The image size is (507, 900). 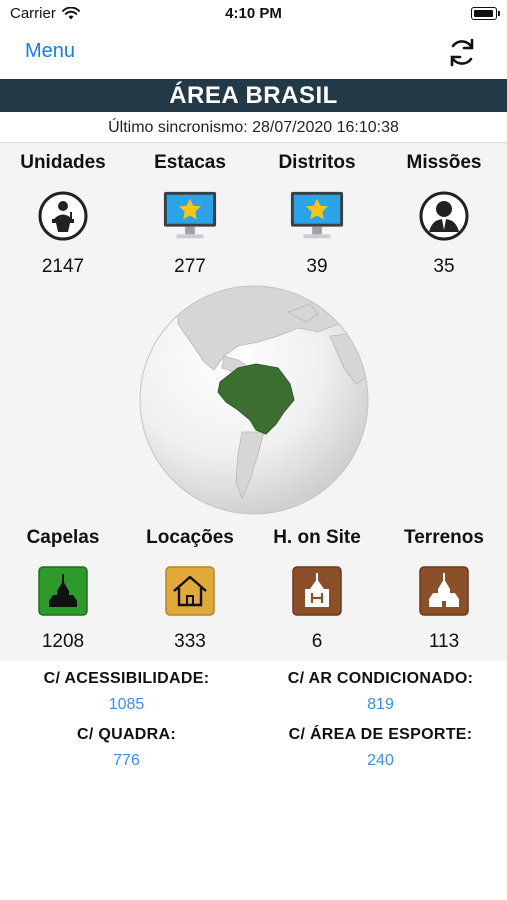 What do you see at coordinates (444, 641) in the screenshot?
I see `stat-value: 113` at bounding box center [444, 641].